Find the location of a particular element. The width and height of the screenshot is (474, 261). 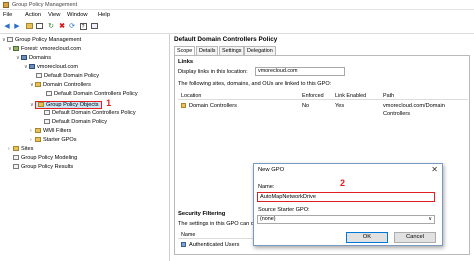

starter-gpo-label: Source Starter GPO: is located at coordinates (284, 210).